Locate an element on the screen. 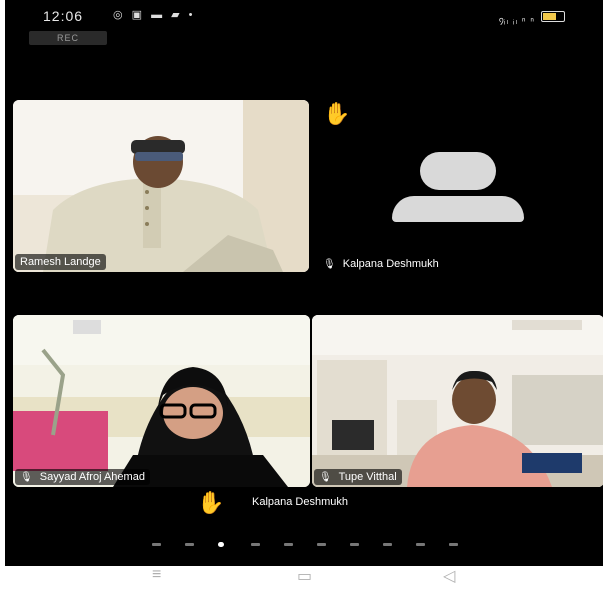  notification-icons: ◎ ▣ ▬ ▰ • is located at coordinates (154, 15).